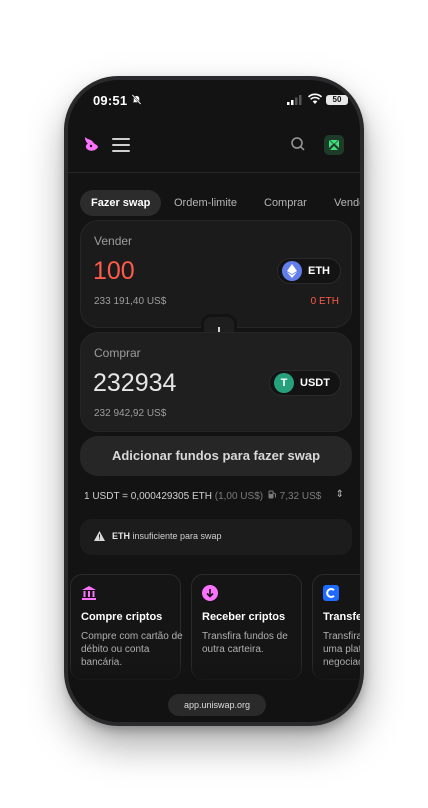 The width and height of the screenshot is (428, 808). What do you see at coordinates (340, 494) in the screenshot?
I see `expand-chevron-icon: ⇕` at bounding box center [340, 494].